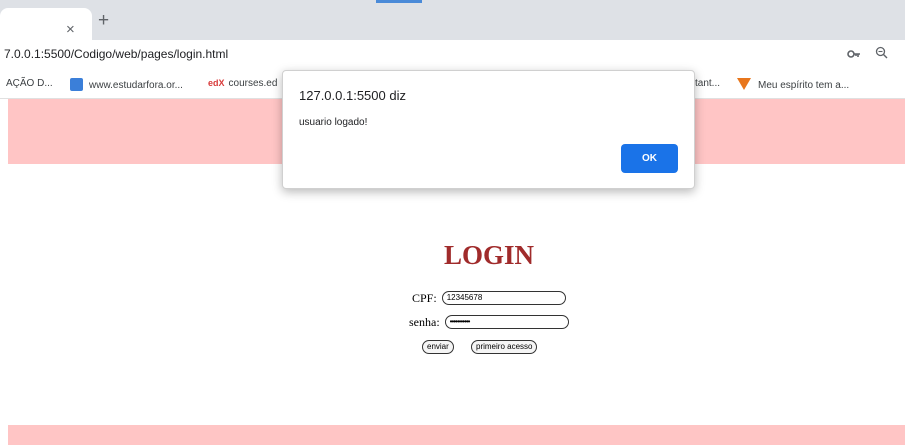 The height and width of the screenshot is (445, 905). I want to click on senha-label: senha:, so click(424, 321).